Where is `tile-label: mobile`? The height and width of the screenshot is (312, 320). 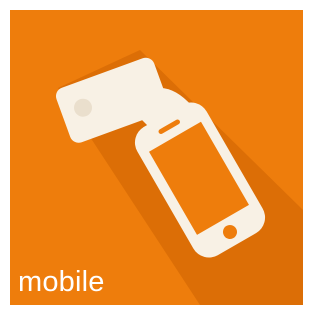 tile-label: mobile is located at coordinates (61, 282).